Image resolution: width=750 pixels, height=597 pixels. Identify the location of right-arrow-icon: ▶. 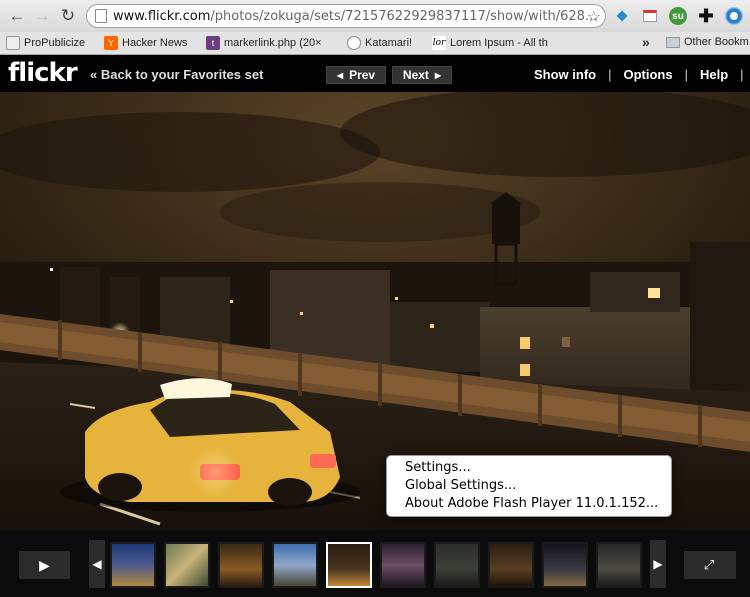
(658, 564).